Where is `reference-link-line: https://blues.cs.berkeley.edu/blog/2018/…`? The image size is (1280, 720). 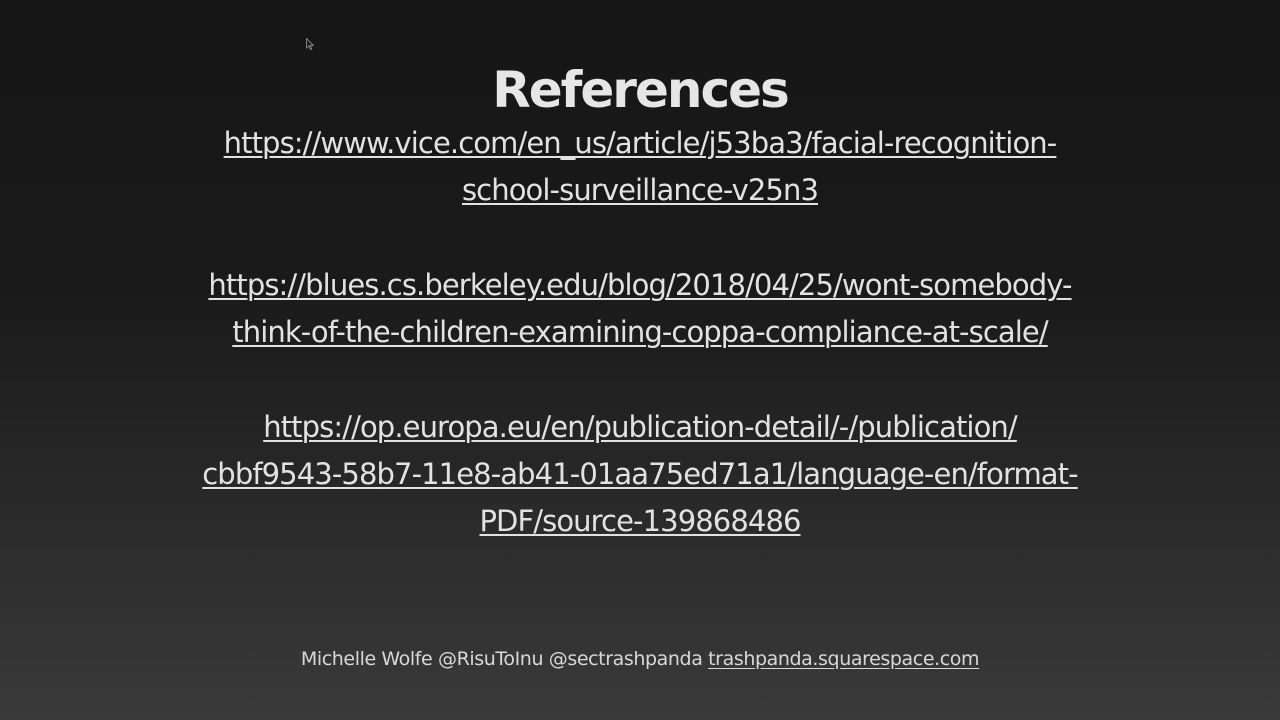
reference-link-line: https://blues.cs.berkeley.edu/blog/2018/… is located at coordinates (640, 285).